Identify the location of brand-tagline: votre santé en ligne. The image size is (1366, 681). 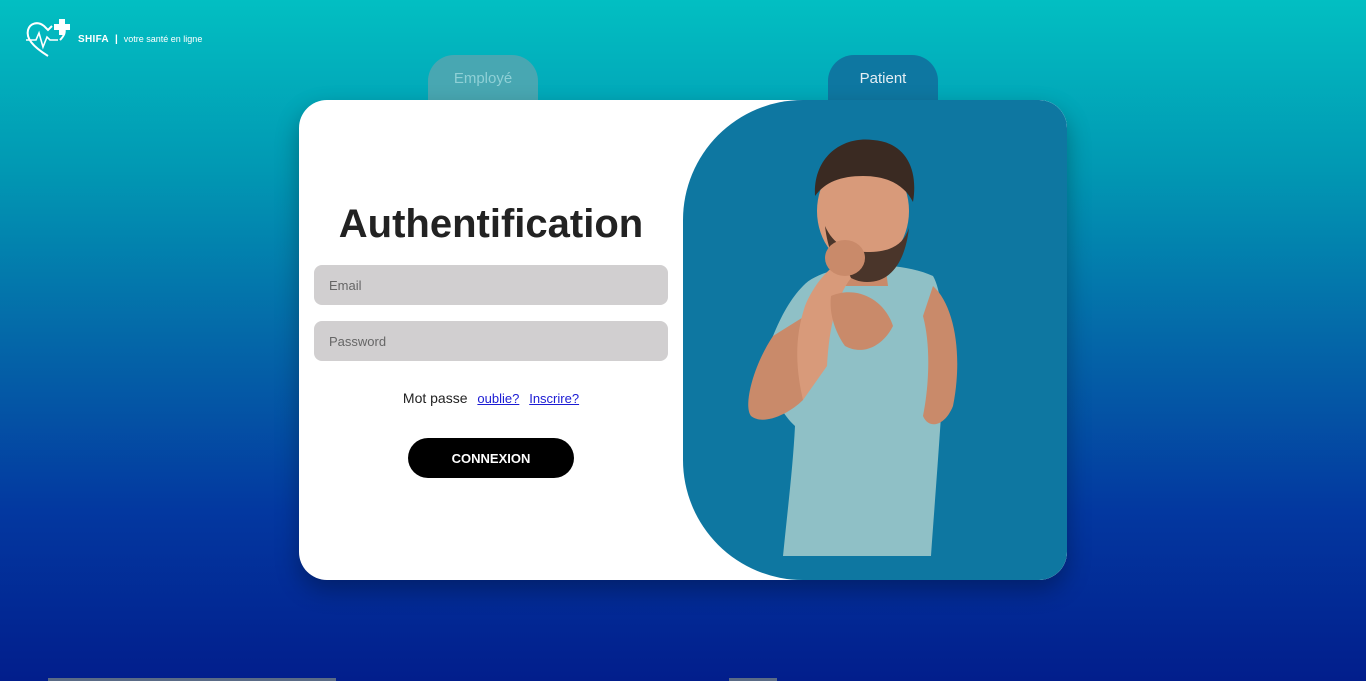
(163, 39).